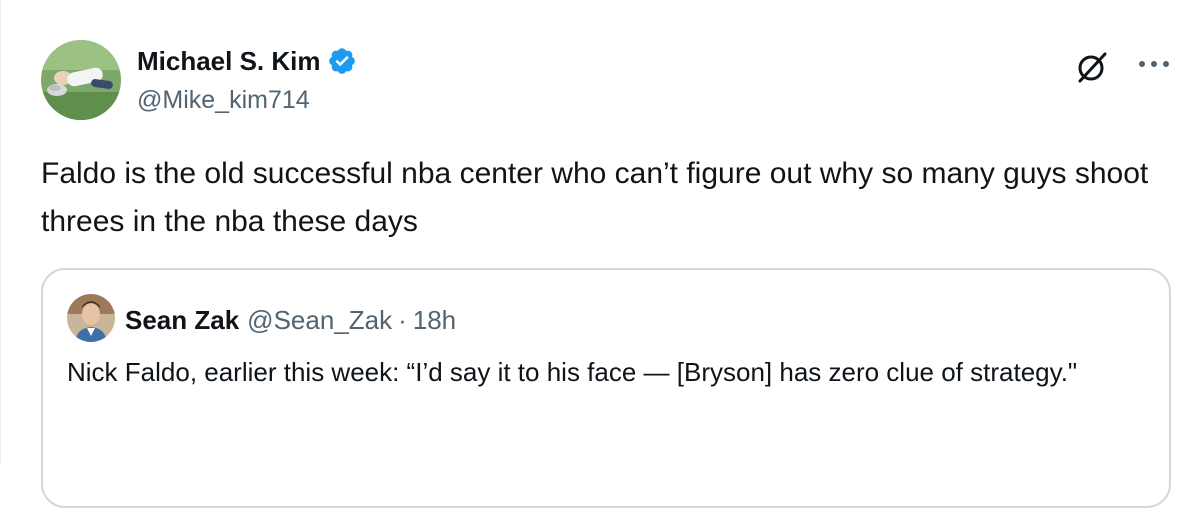 This screenshot has width=1200, height=508. What do you see at coordinates (247, 100) in the screenshot?
I see `author-handle: @Mike_kim714` at bounding box center [247, 100].